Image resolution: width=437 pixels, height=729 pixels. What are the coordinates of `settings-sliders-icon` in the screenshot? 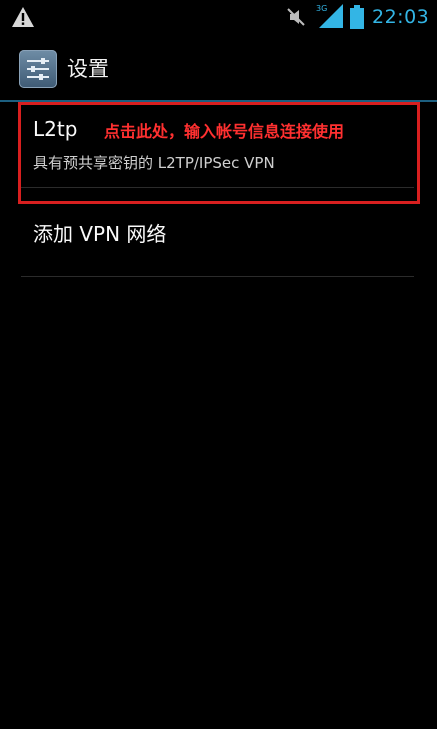 It's located at (38, 69).